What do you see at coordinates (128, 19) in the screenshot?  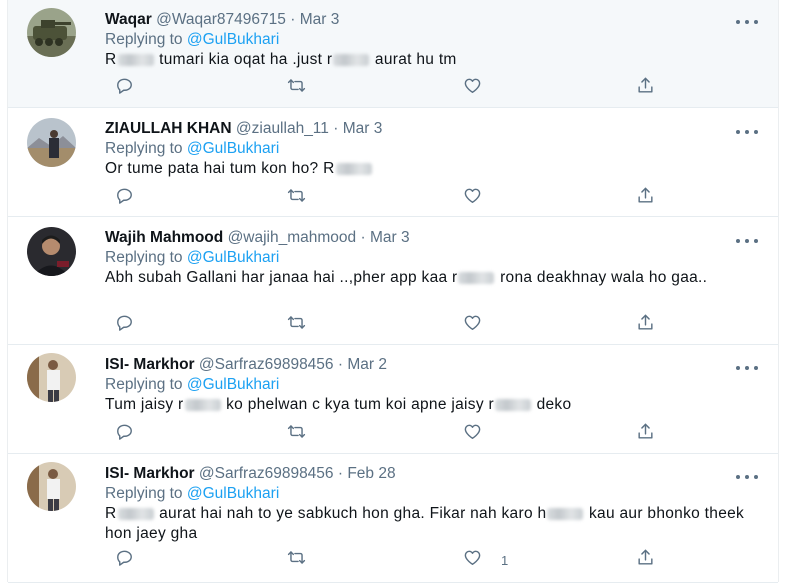 I see `display-name: Waqar` at bounding box center [128, 19].